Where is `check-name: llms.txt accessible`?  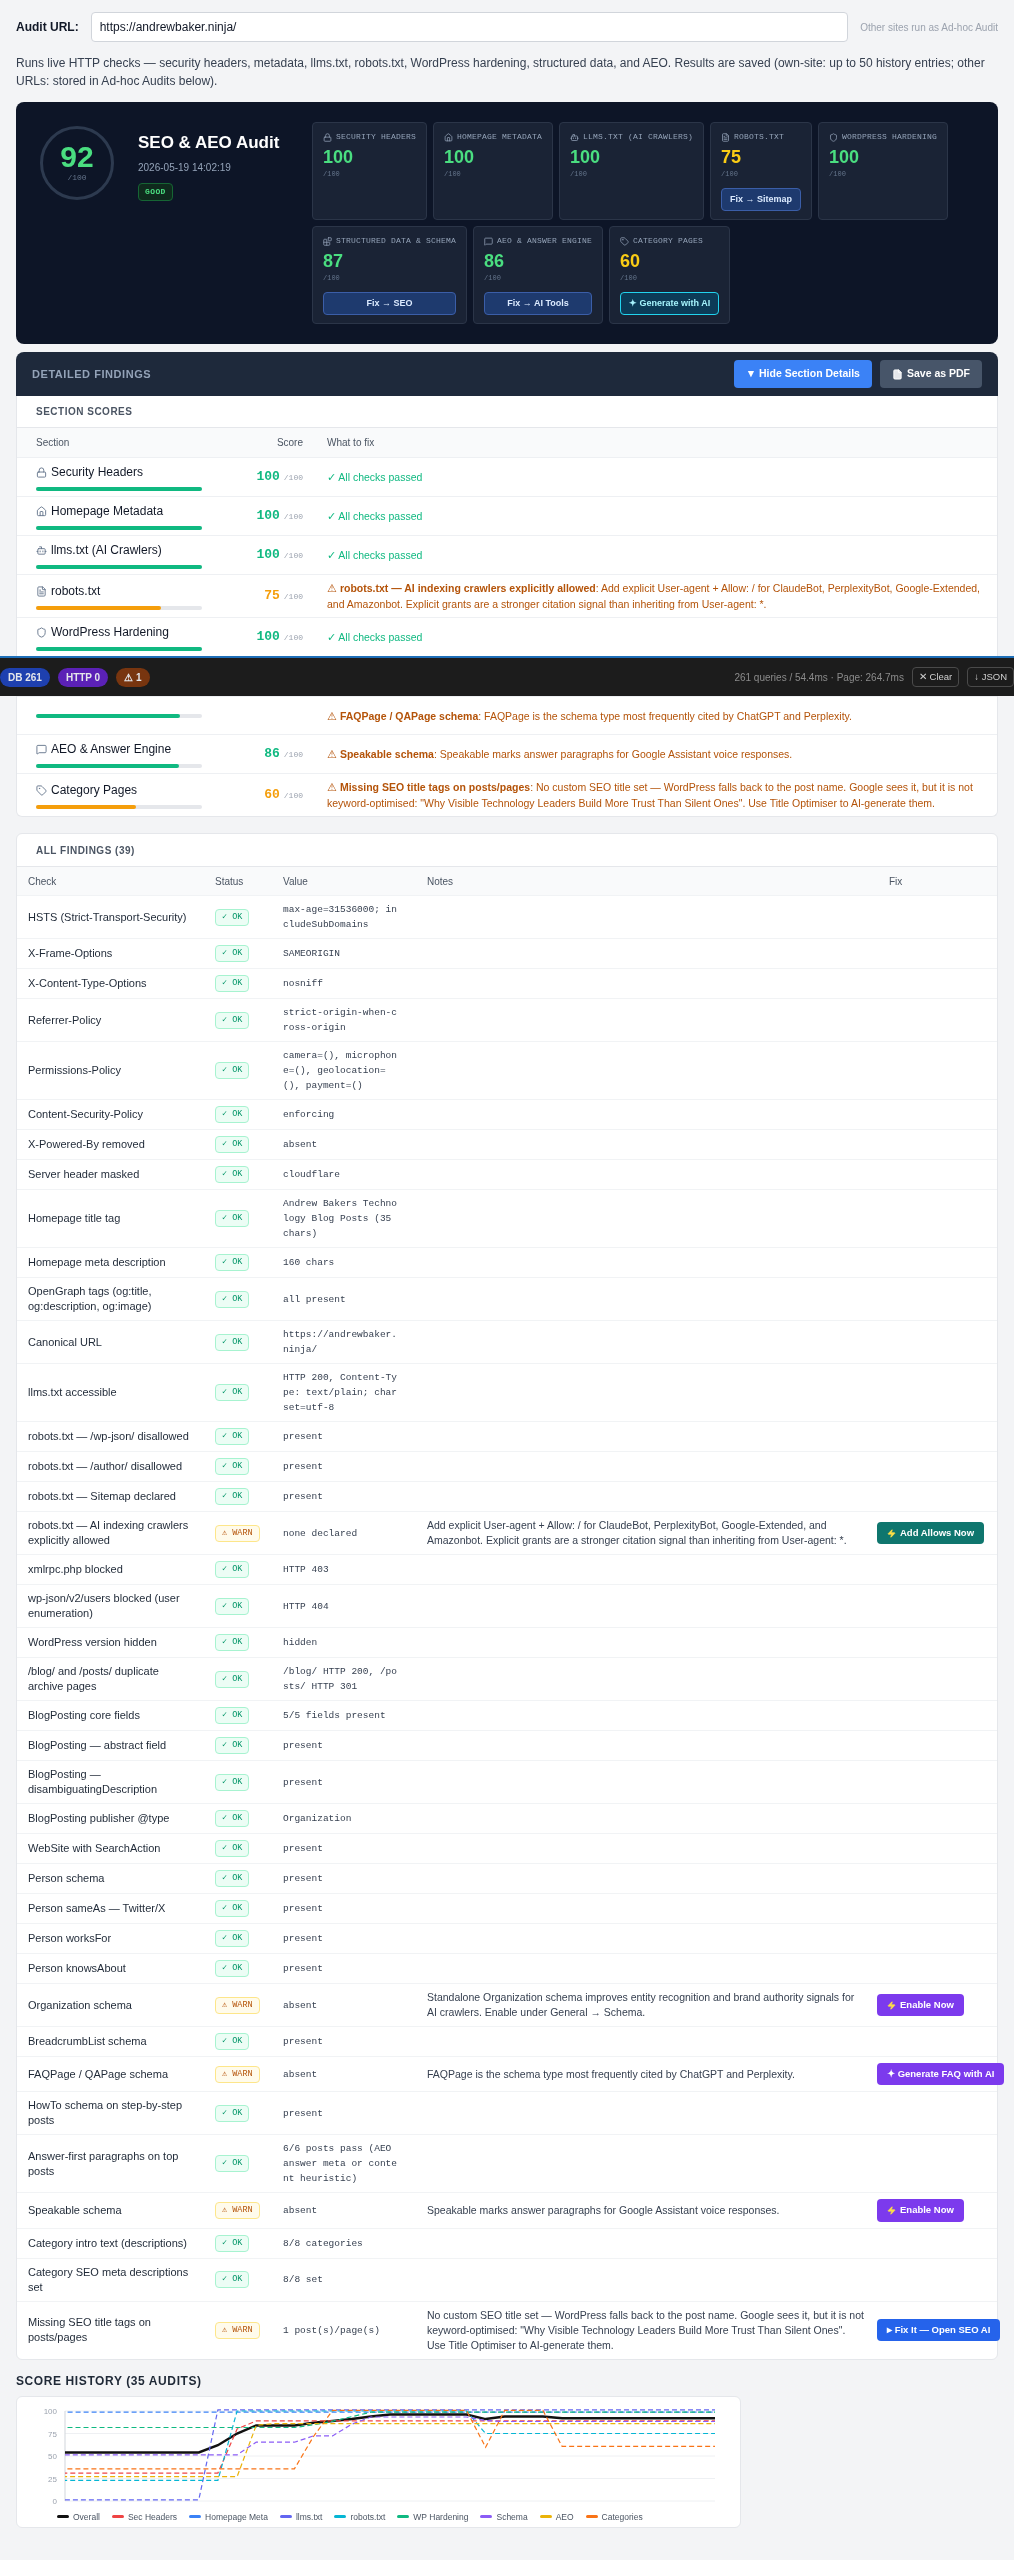 check-name: llms.txt accessible is located at coordinates (72, 1392).